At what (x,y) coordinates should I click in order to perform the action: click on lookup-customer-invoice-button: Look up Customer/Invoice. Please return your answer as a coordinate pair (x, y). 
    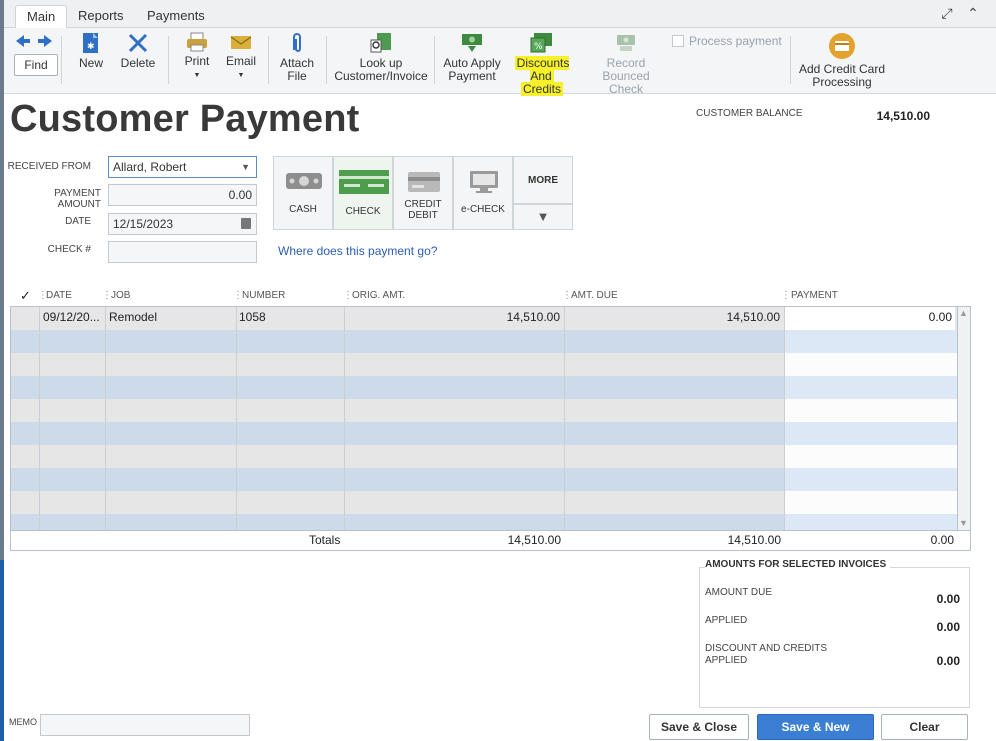
    Looking at the image, I should click on (381, 57).